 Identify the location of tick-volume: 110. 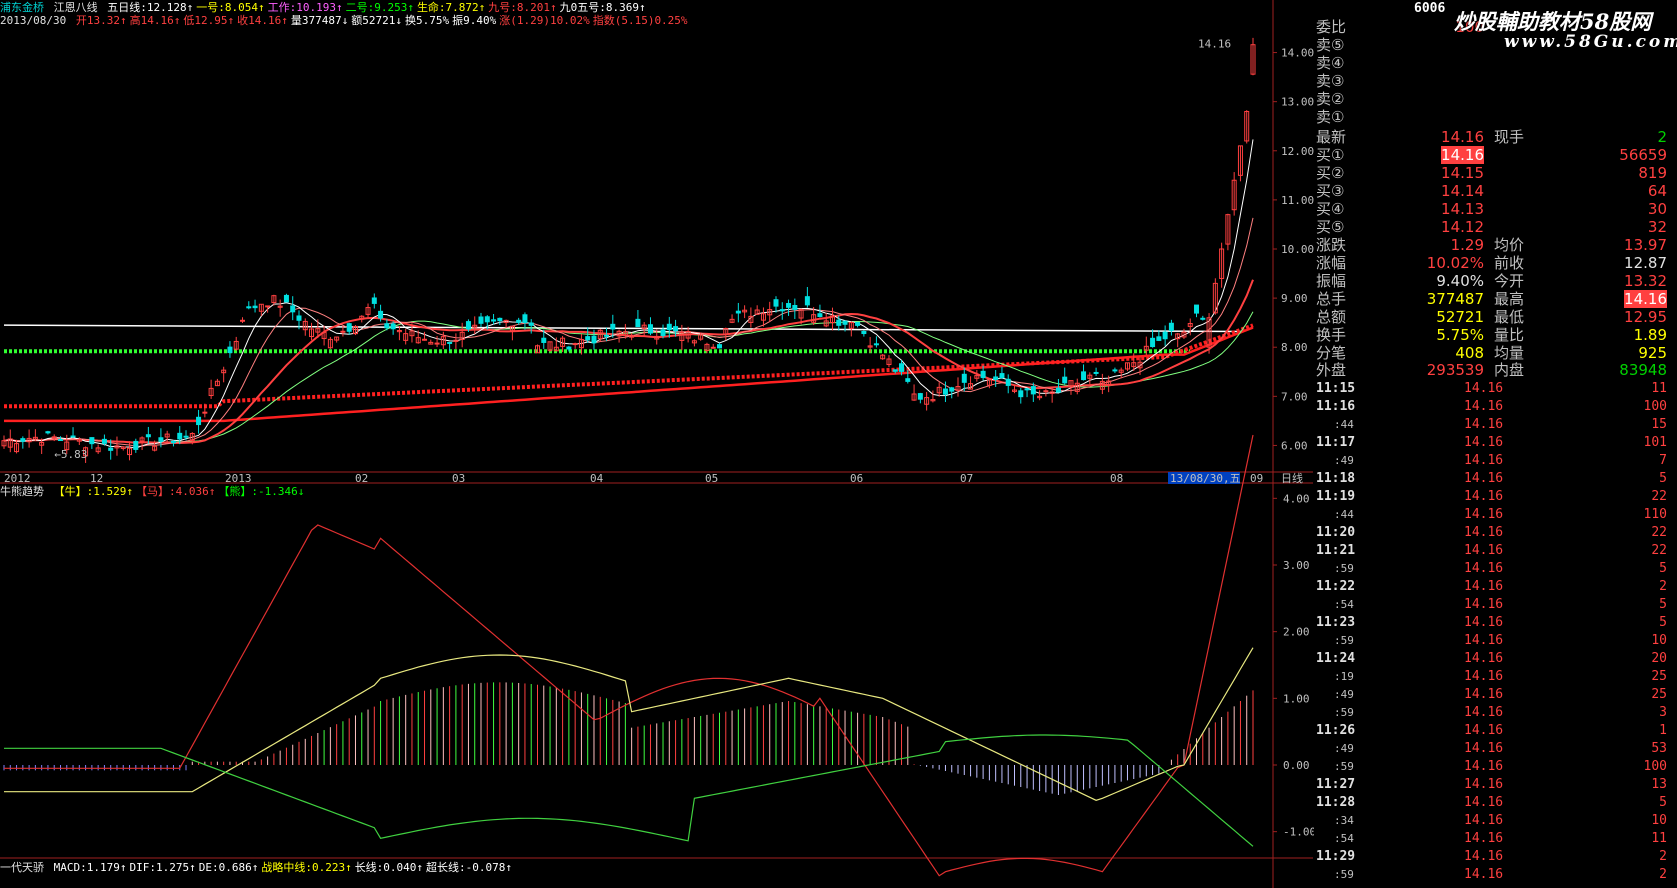
(1655, 514).